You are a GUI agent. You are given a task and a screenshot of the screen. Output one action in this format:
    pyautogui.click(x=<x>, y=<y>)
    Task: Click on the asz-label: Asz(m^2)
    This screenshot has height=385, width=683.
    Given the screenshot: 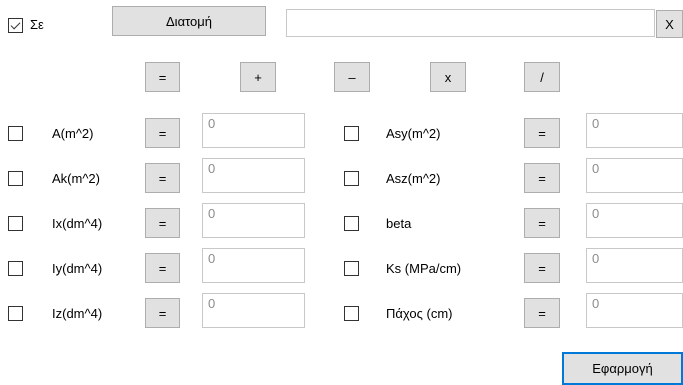 What is the action you would take?
    pyautogui.click(x=413, y=178)
    